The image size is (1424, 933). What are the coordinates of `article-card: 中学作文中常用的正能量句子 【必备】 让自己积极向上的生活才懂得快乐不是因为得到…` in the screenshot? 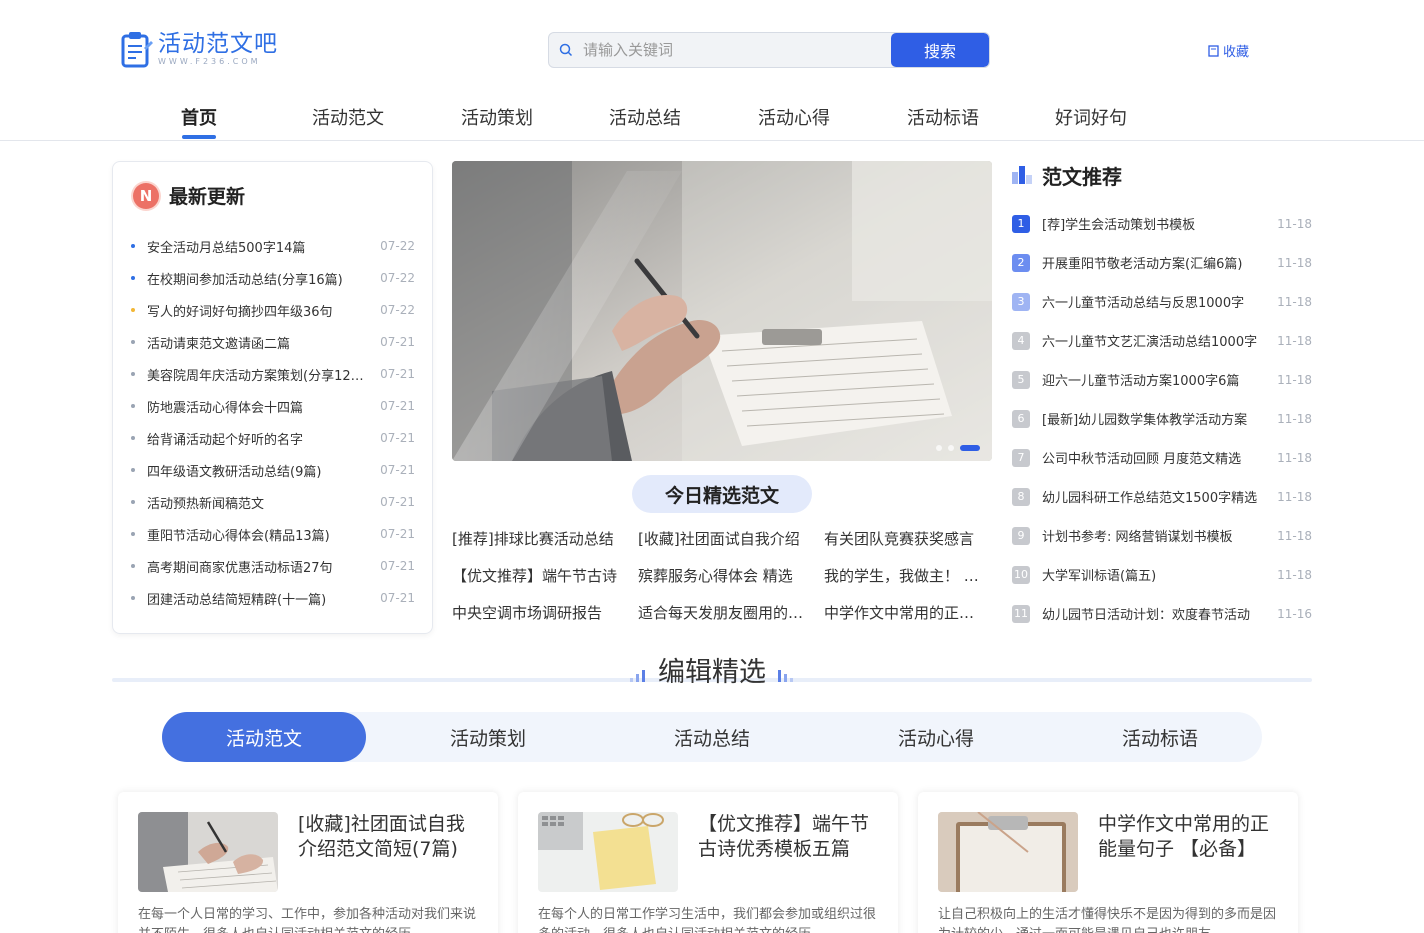 It's located at (1108, 862).